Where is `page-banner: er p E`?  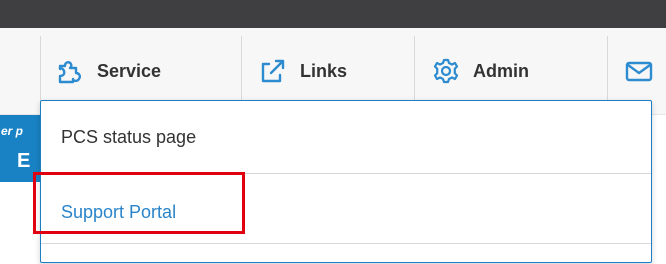 page-banner: er p E is located at coordinates (21, 148).